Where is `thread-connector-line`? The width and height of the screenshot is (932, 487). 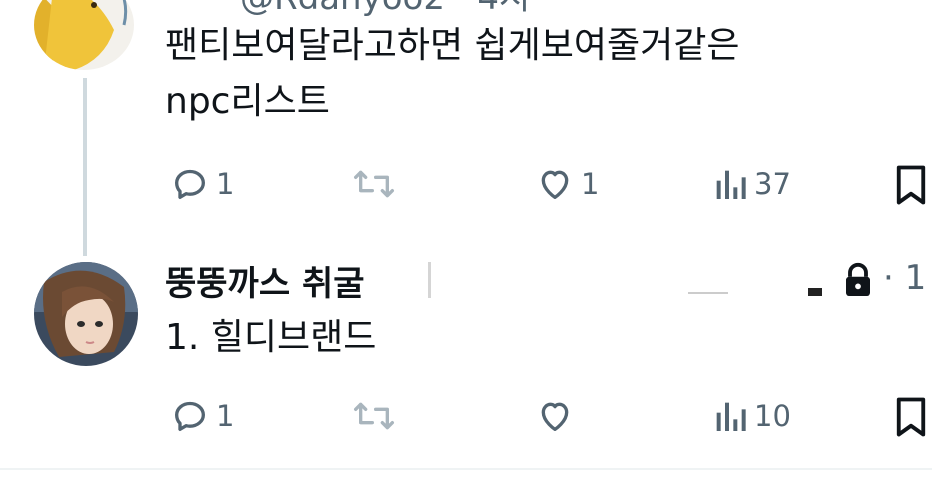 thread-connector-line is located at coordinates (85, 167).